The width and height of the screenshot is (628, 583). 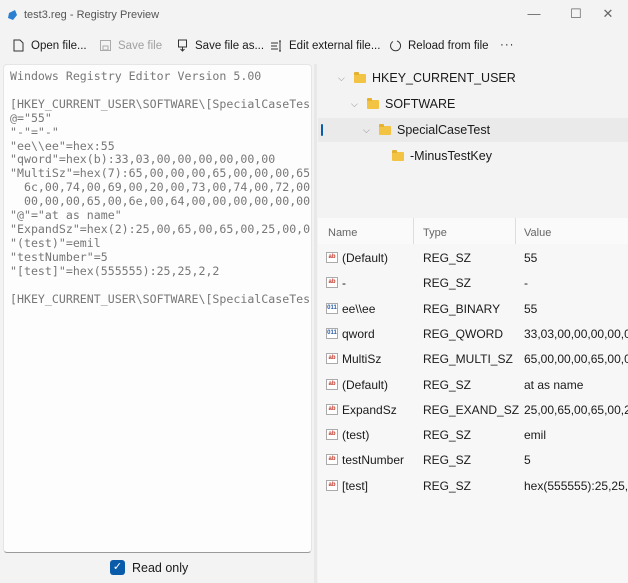 I want to click on cell-name: -, so click(x=344, y=283).